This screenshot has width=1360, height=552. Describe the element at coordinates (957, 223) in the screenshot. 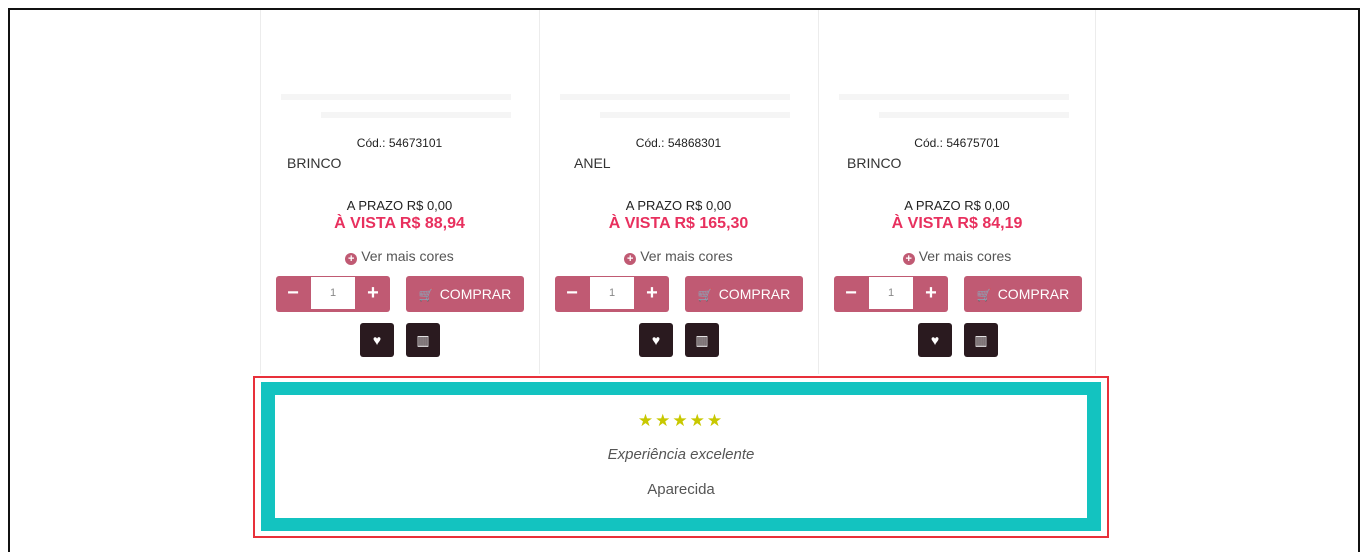

I see `price-cash: À VISTA R$ 84,19` at that location.